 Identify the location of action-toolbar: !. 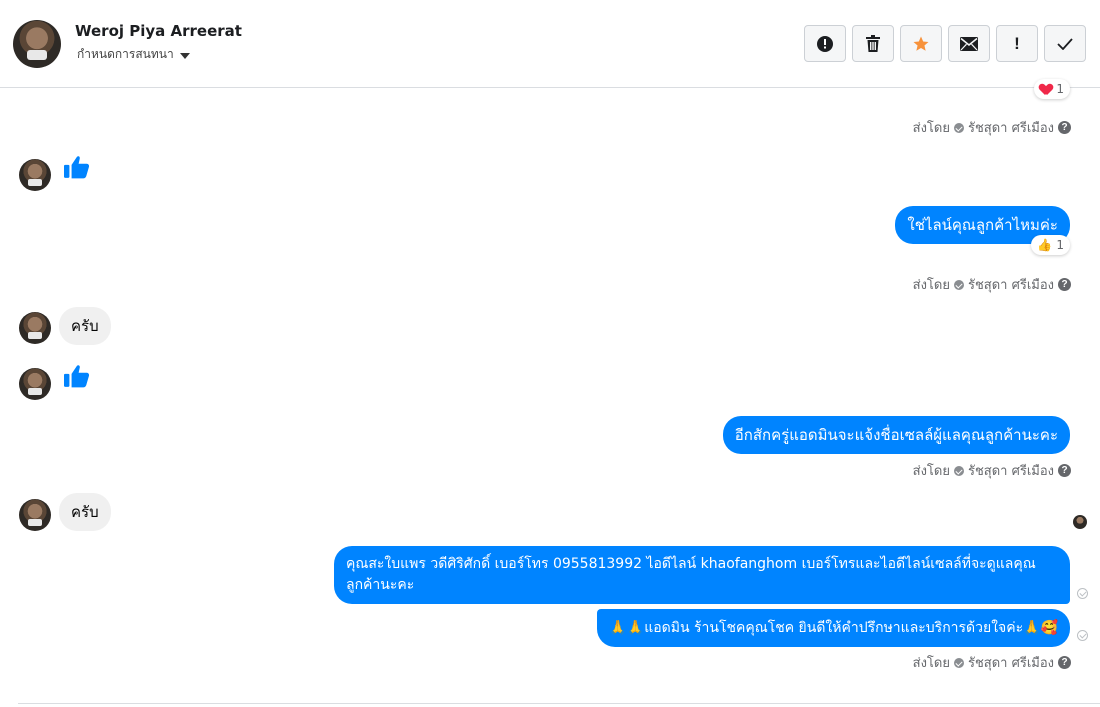
(945, 43).